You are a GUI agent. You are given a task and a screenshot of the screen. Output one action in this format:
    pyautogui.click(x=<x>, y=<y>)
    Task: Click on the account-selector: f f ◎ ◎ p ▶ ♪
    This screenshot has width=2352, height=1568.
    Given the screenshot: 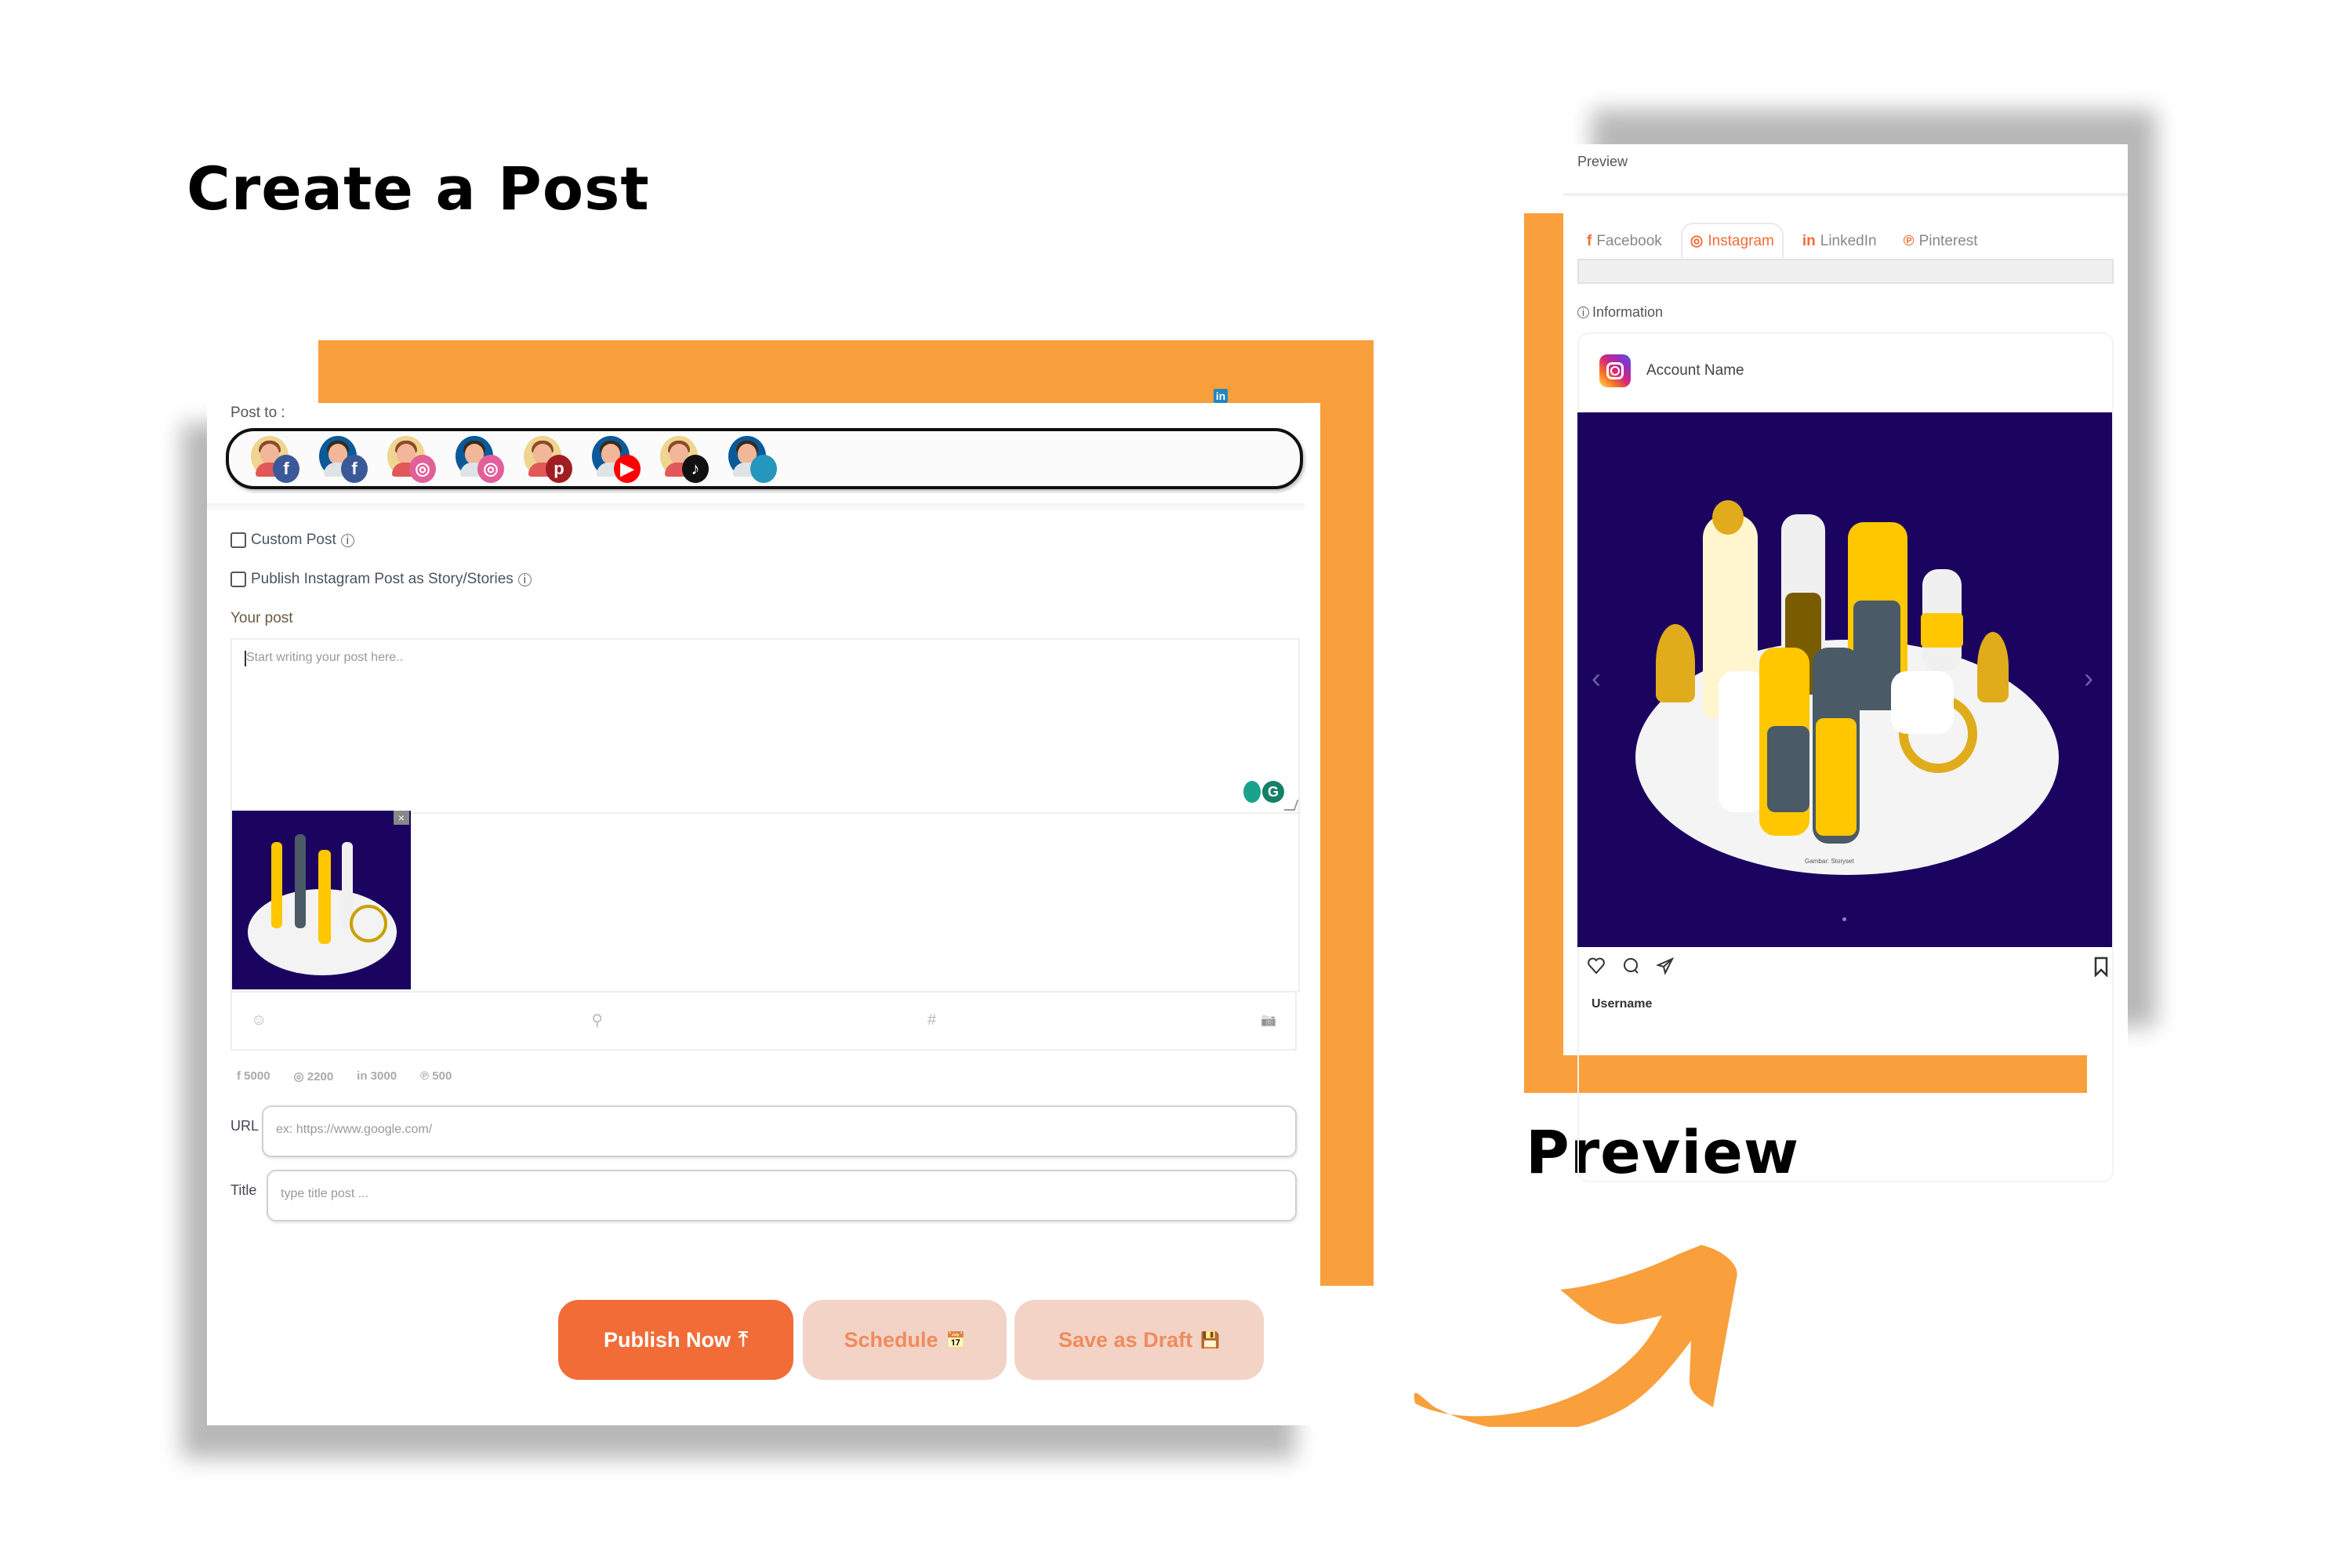 What is the action you would take?
    pyautogui.click(x=764, y=458)
    